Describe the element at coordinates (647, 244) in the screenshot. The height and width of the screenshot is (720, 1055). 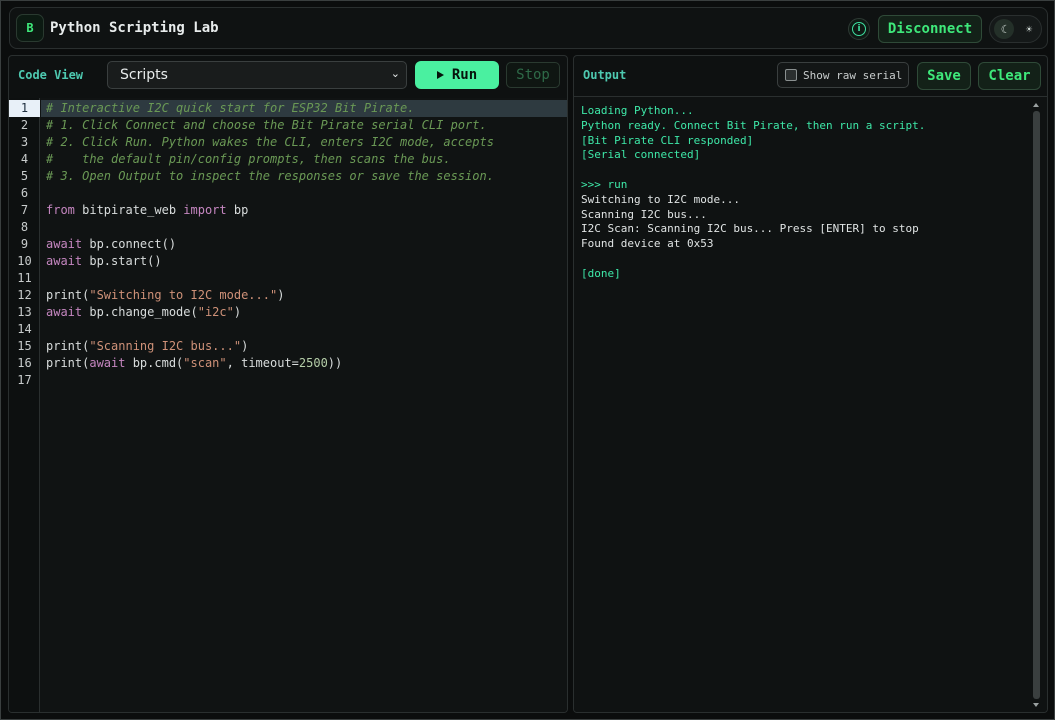
I see `output-line: Found device at 0x53` at that location.